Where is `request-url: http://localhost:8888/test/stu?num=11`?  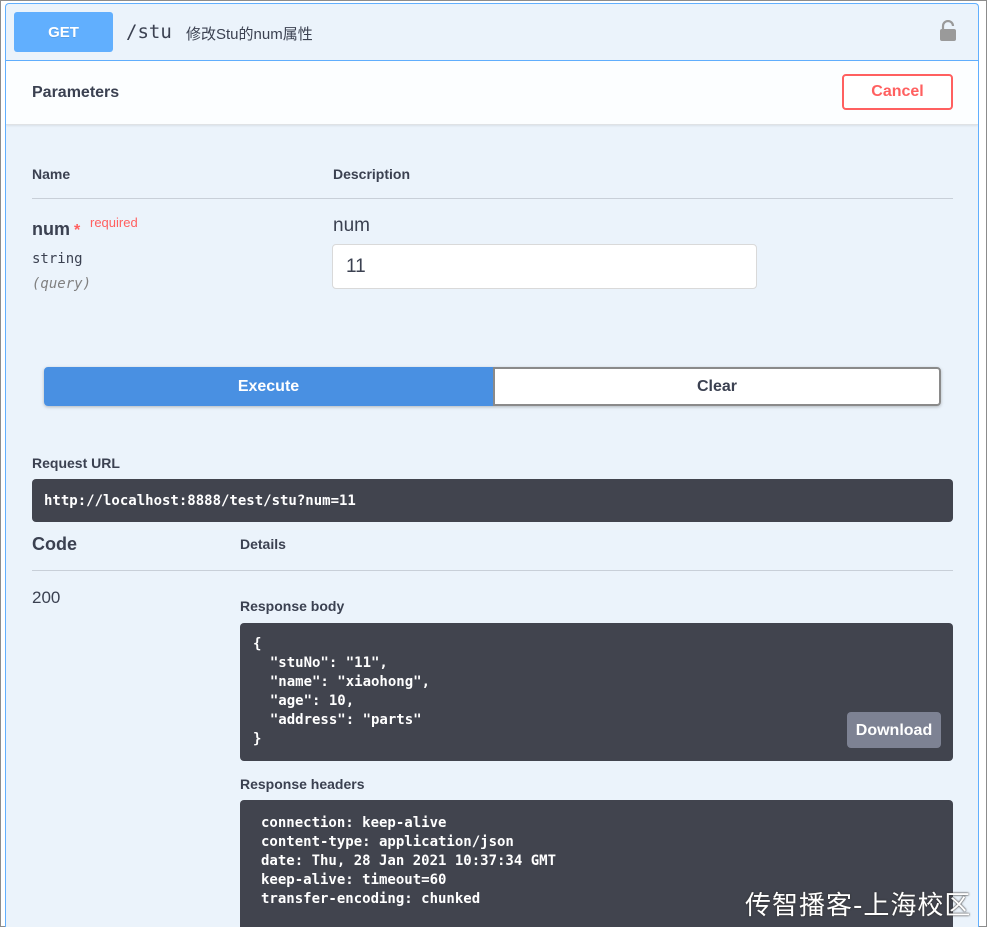 request-url: http://localhost:8888/test/stu?num=11 is located at coordinates (492, 500).